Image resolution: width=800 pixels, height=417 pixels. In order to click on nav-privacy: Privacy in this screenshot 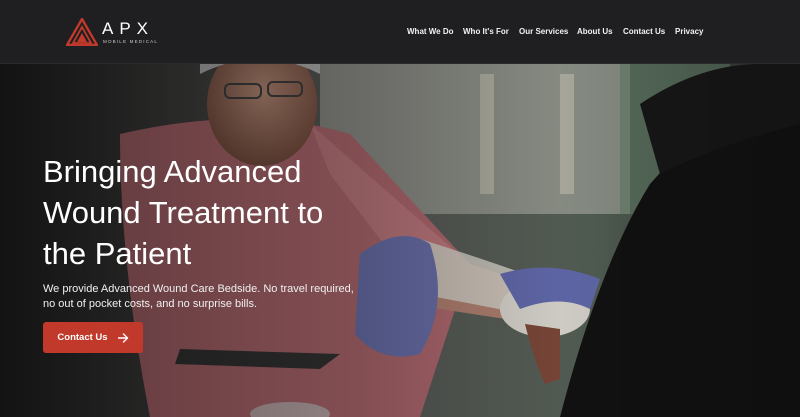, I will do `click(689, 31)`.